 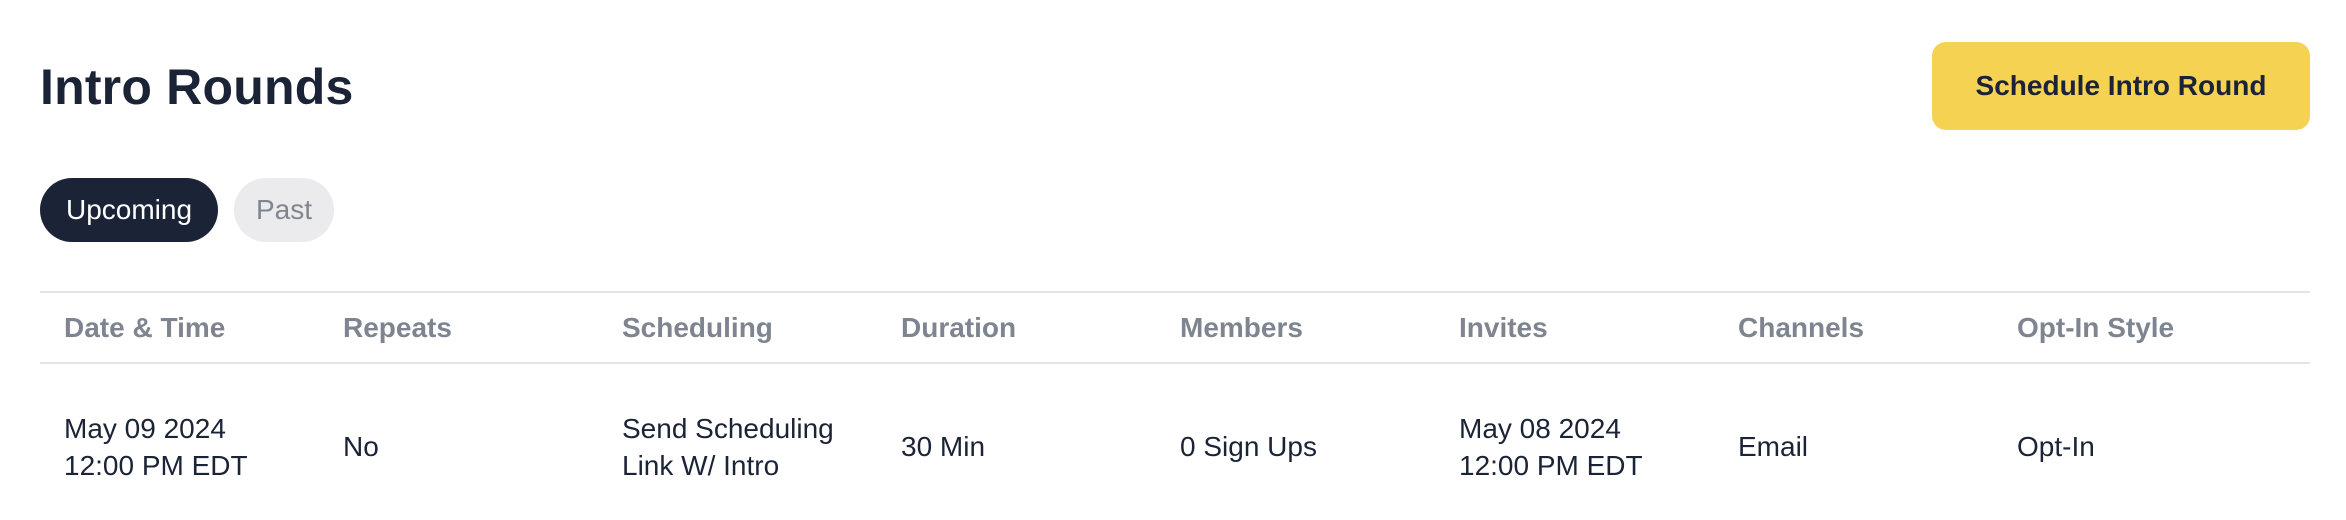 I want to click on column-header-scheduling: Scheduling, so click(x=737, y=328).